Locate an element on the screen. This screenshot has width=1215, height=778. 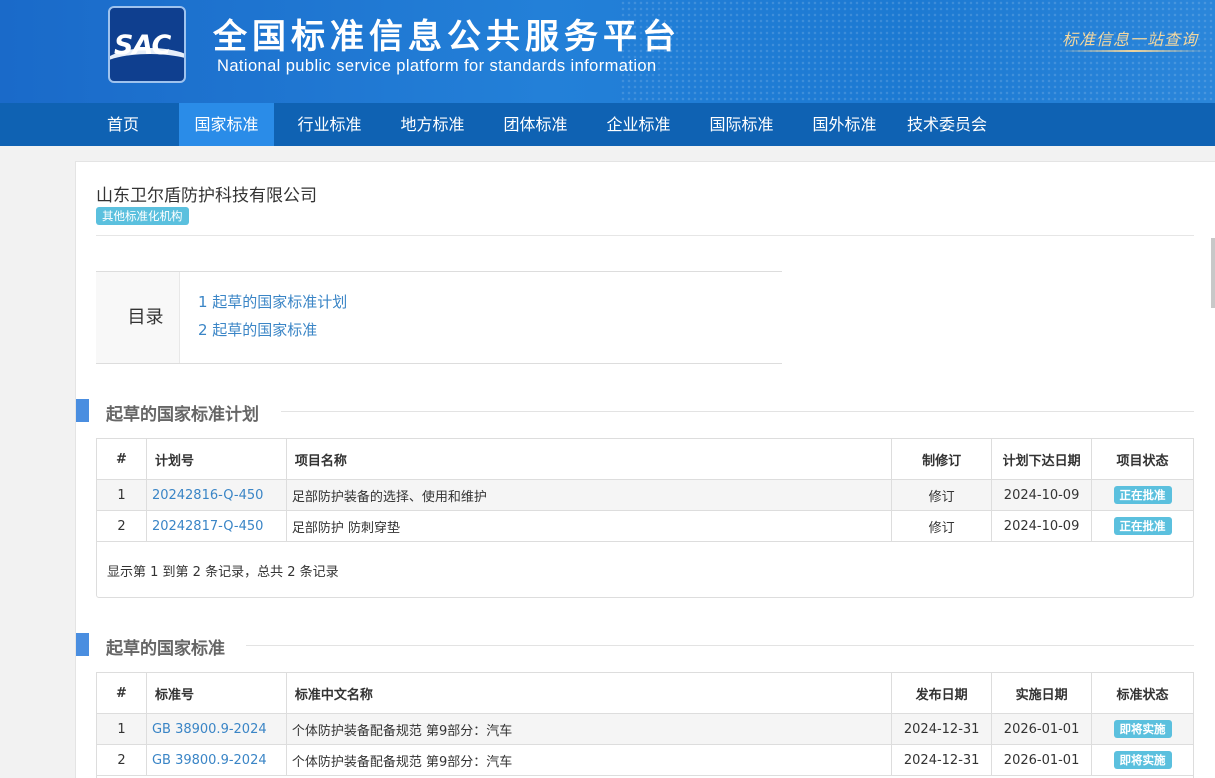
sac-logo: SAC is located at coordinates (147, 44).